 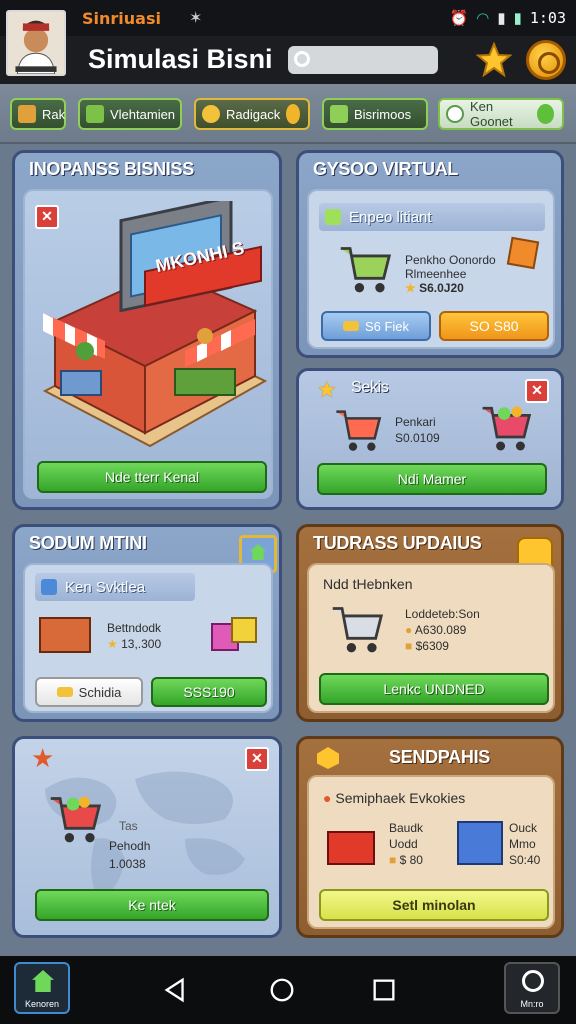 What do you see at coordinates (409, 646) in the screenshot?
I see `coin-icon: ■` at bounding box center [409, 646].